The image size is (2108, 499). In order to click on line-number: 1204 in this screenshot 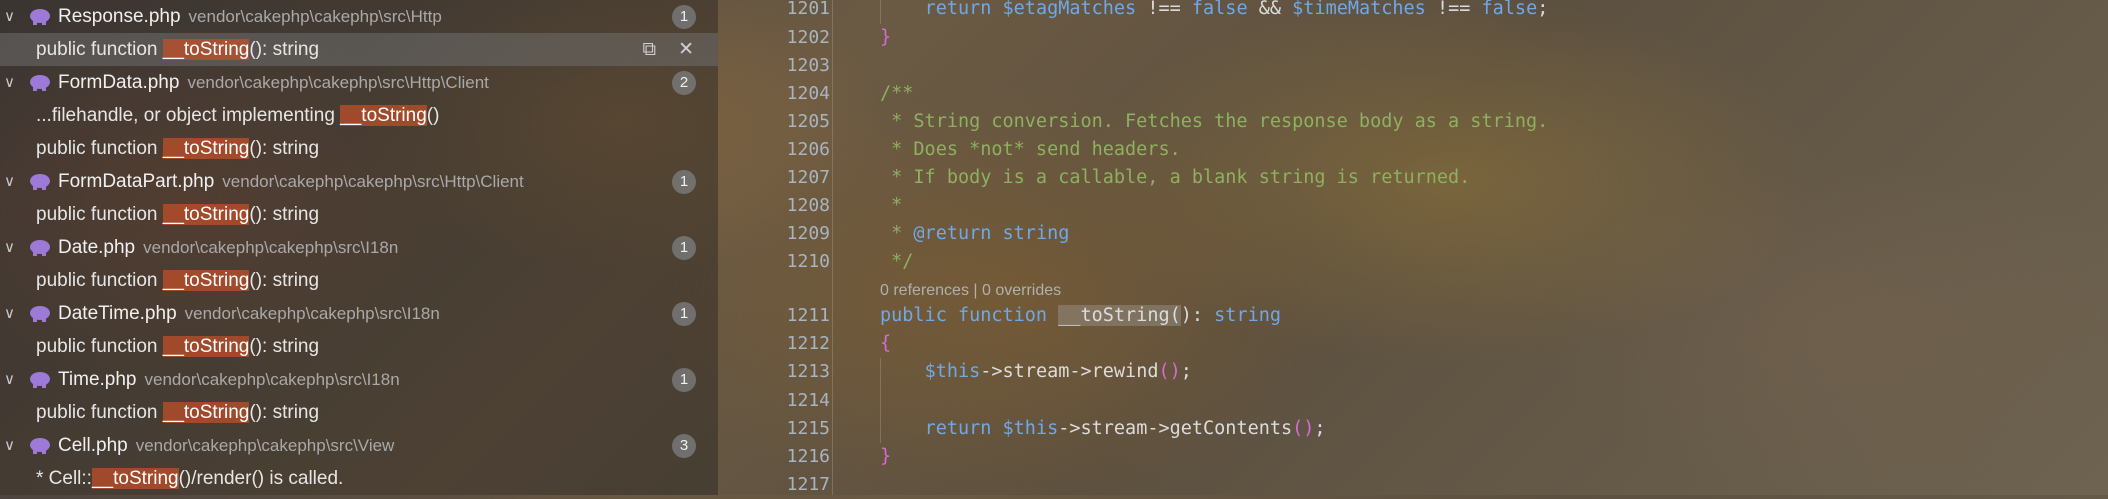, I will do `click(808, 93)`.